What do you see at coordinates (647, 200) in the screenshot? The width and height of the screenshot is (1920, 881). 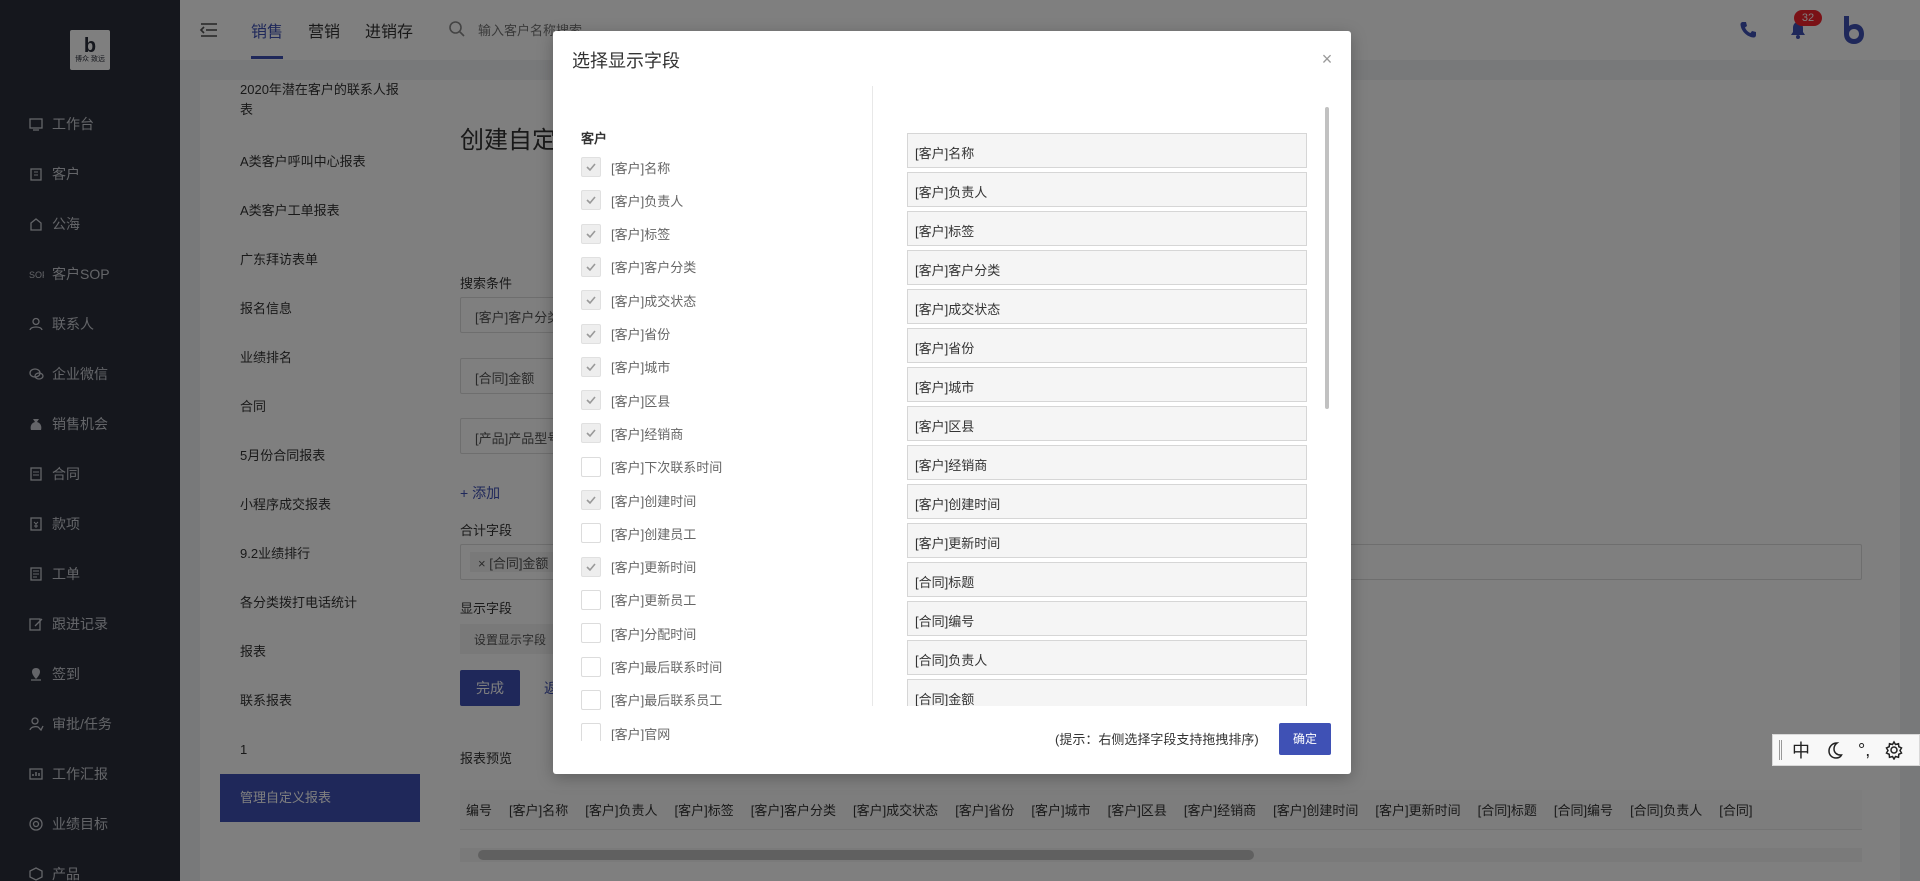 I see `field-checkbox-label: [客户]负责人` at bounding box center [647, 200].